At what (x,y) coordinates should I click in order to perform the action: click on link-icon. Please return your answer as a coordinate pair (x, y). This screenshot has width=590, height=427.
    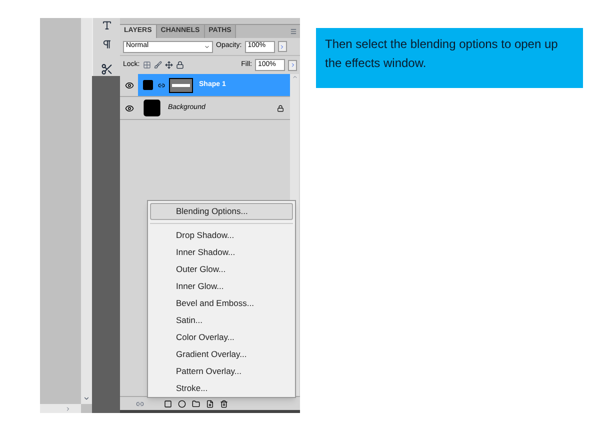
    Looking at the image, I should click on (161, 85).